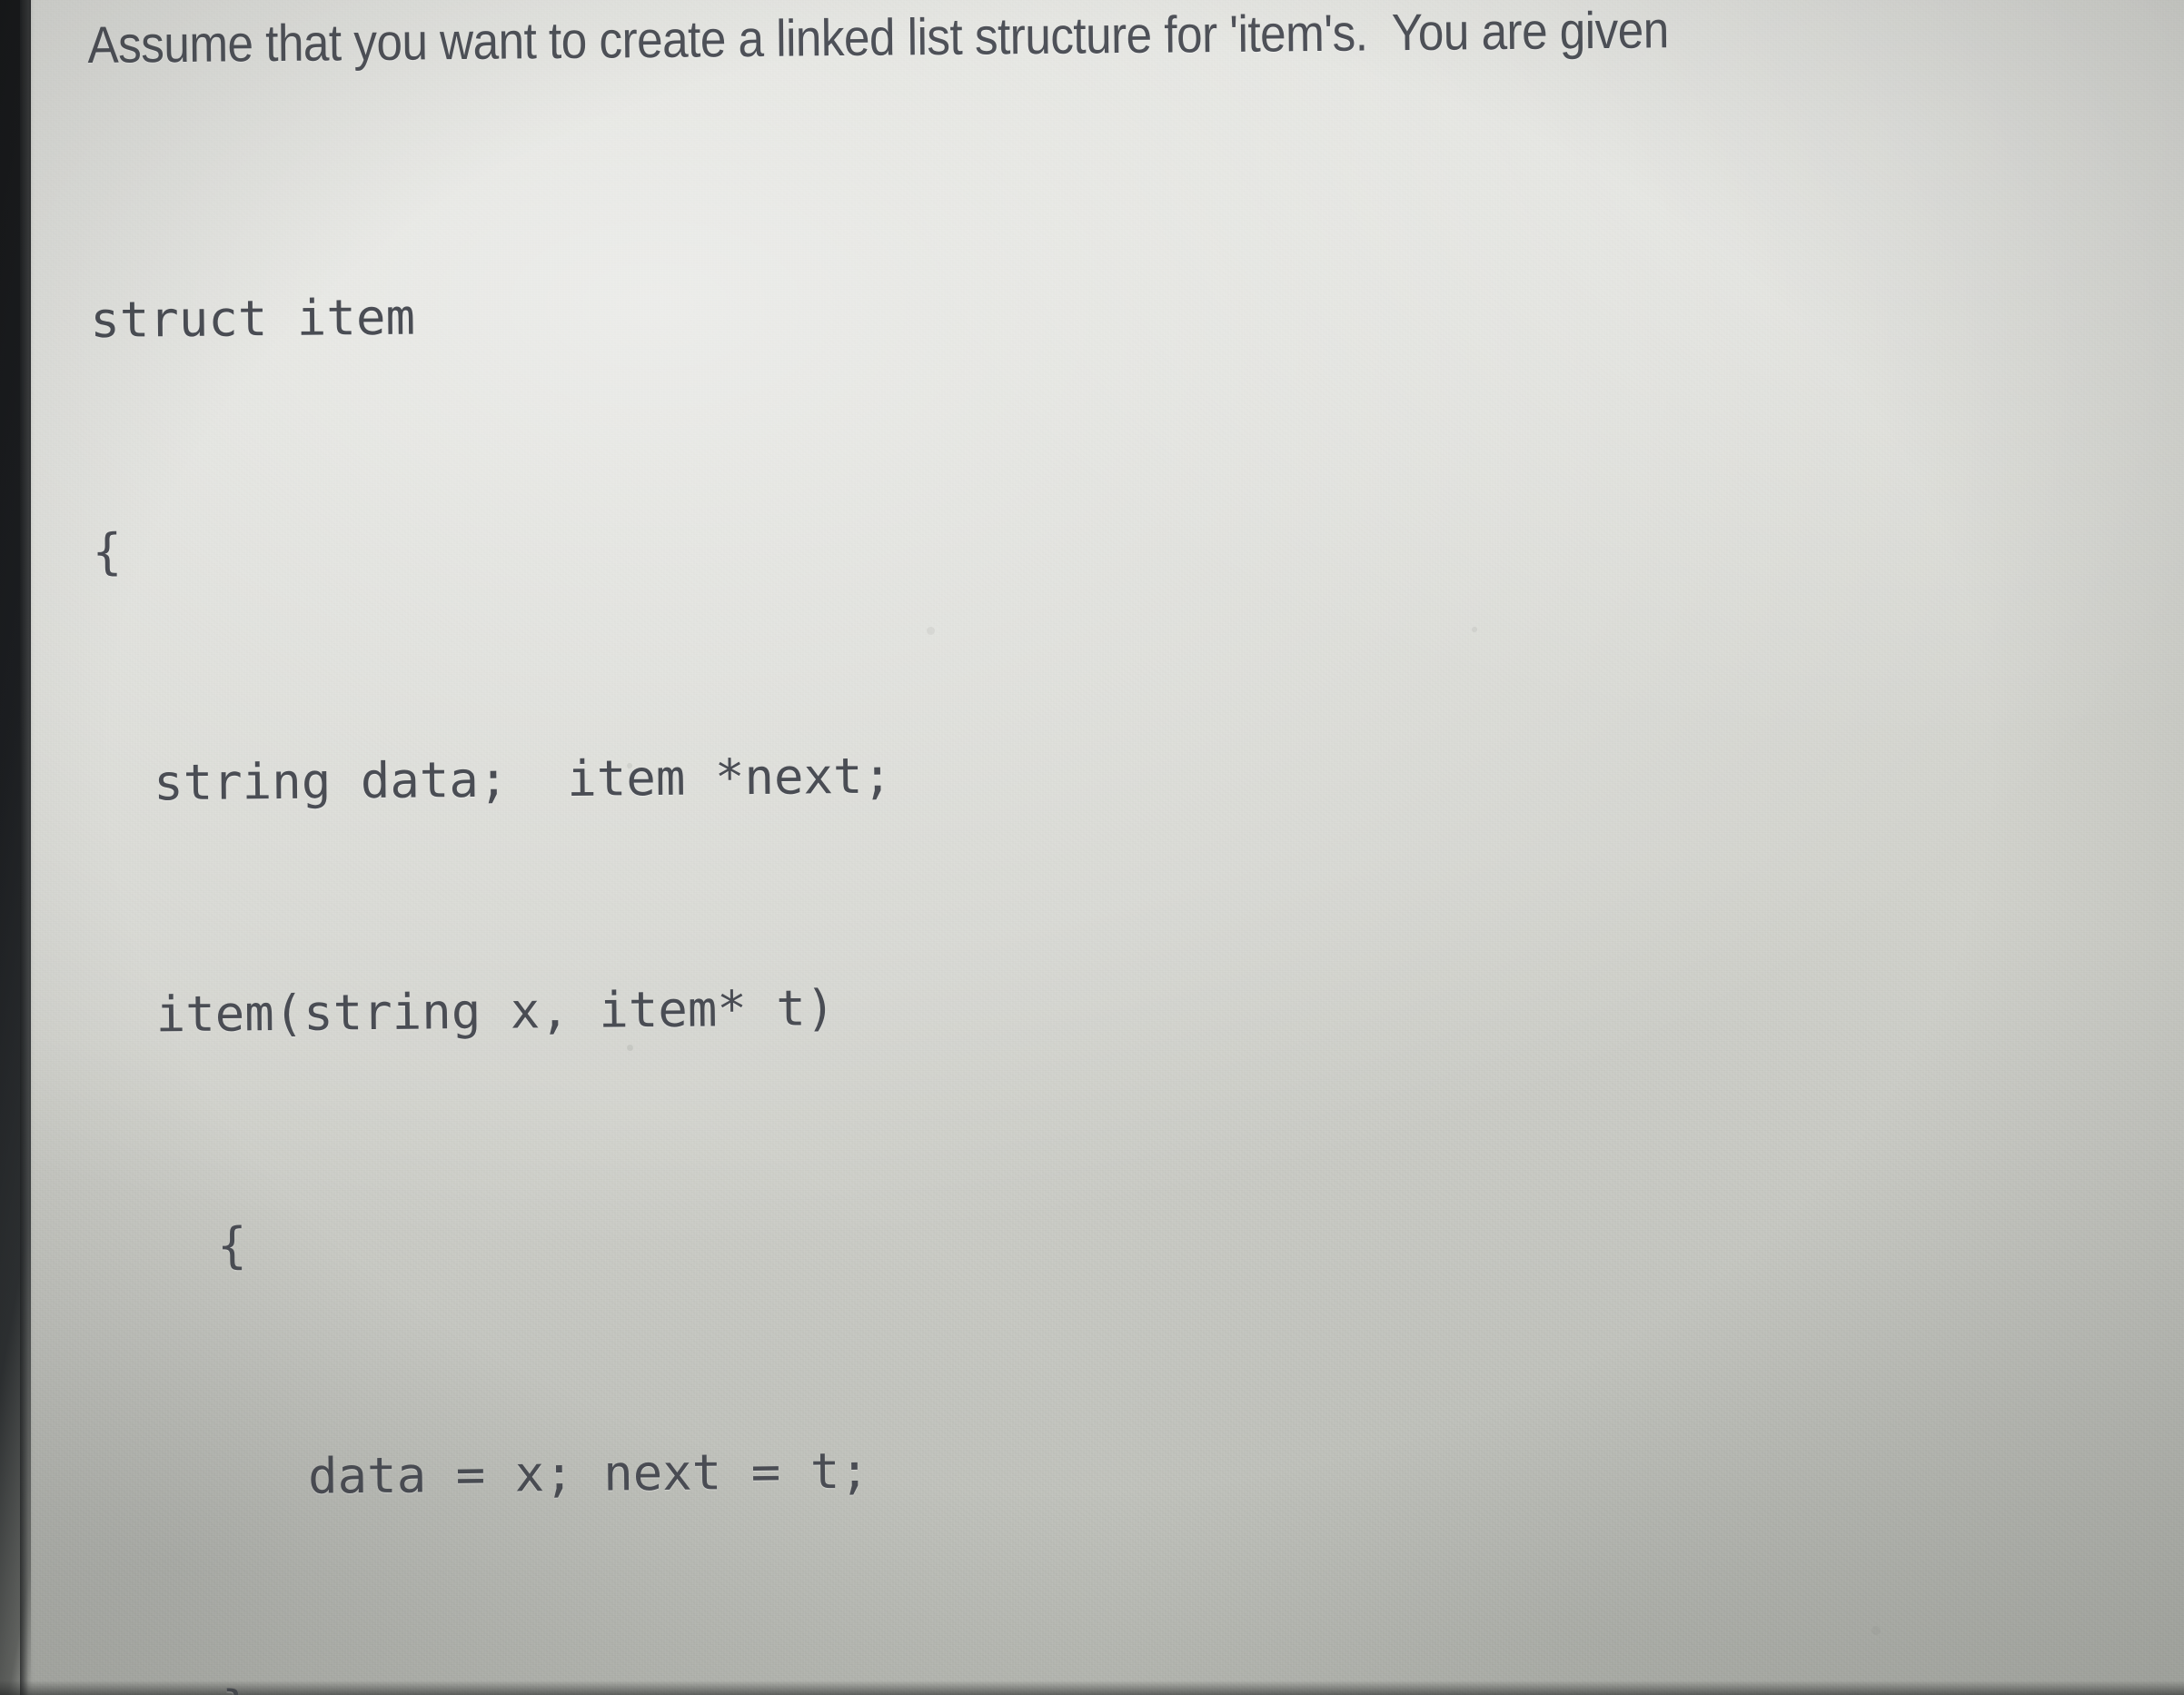 The width and height of the screenshot is (2184, 1695). What do you see at coordinates (466, 1012) in the screenshot?
I see `code-line: item(string x, item* t)` at bounding box center [466, 1012].